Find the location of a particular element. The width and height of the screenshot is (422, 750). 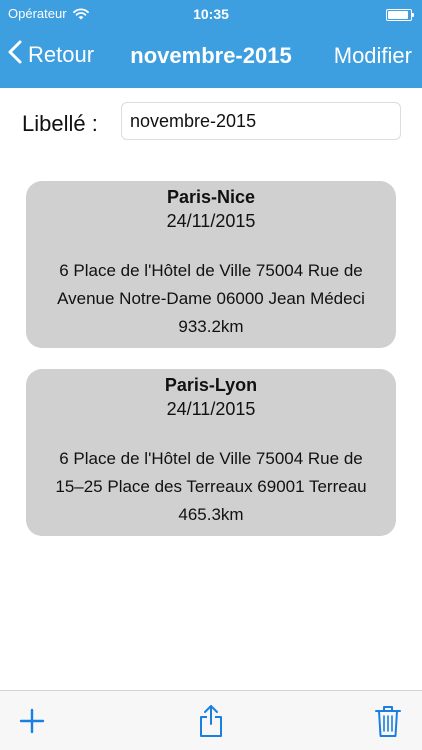

battery-fill is located at coordinates (398, 15).